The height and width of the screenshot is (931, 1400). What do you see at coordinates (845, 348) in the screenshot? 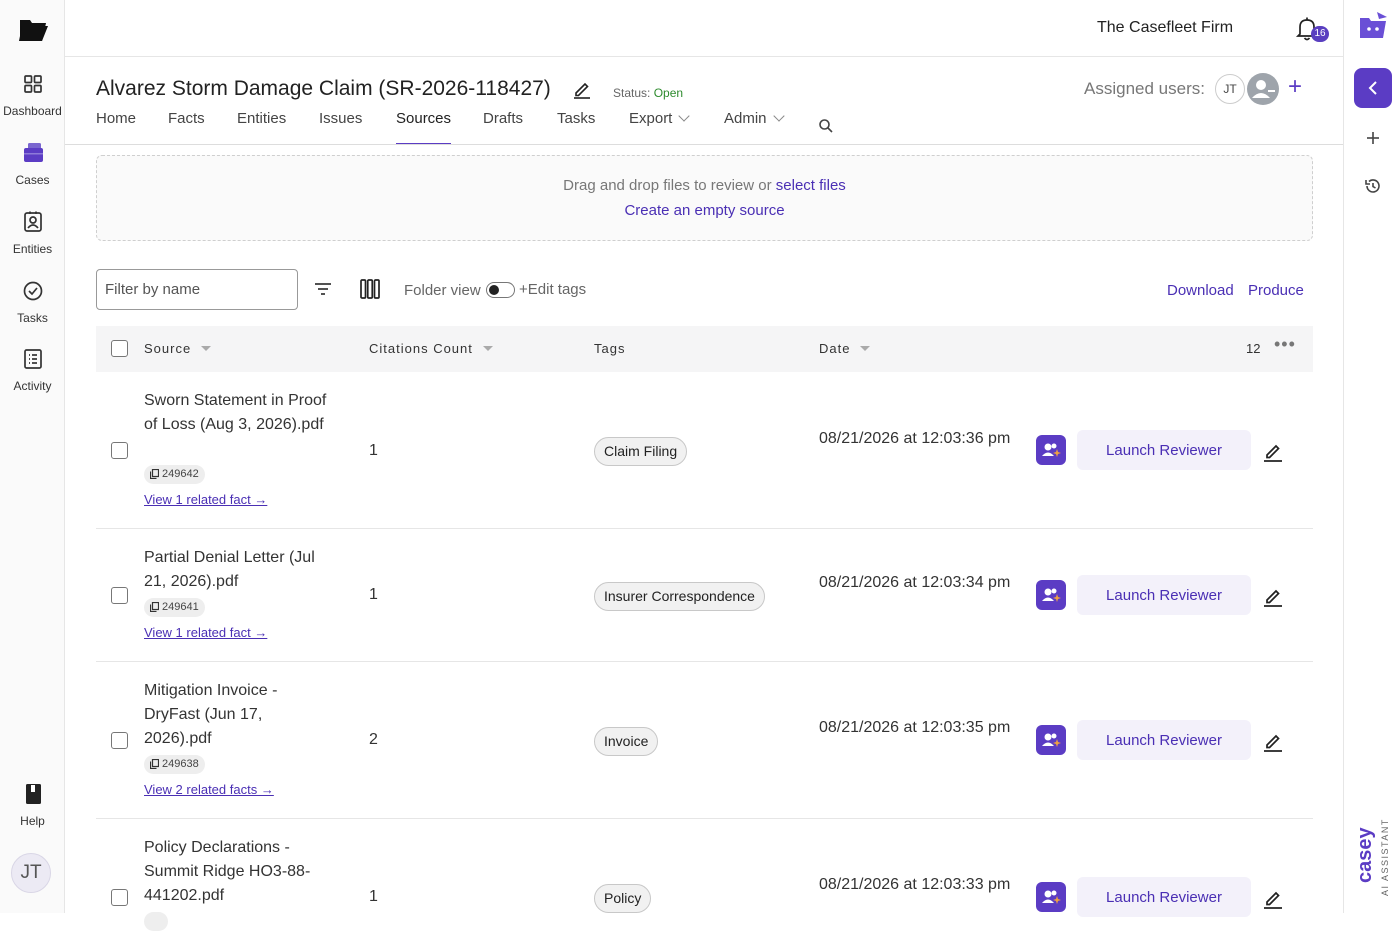
I see `column-date: Date` at bounding box center [845, 348].